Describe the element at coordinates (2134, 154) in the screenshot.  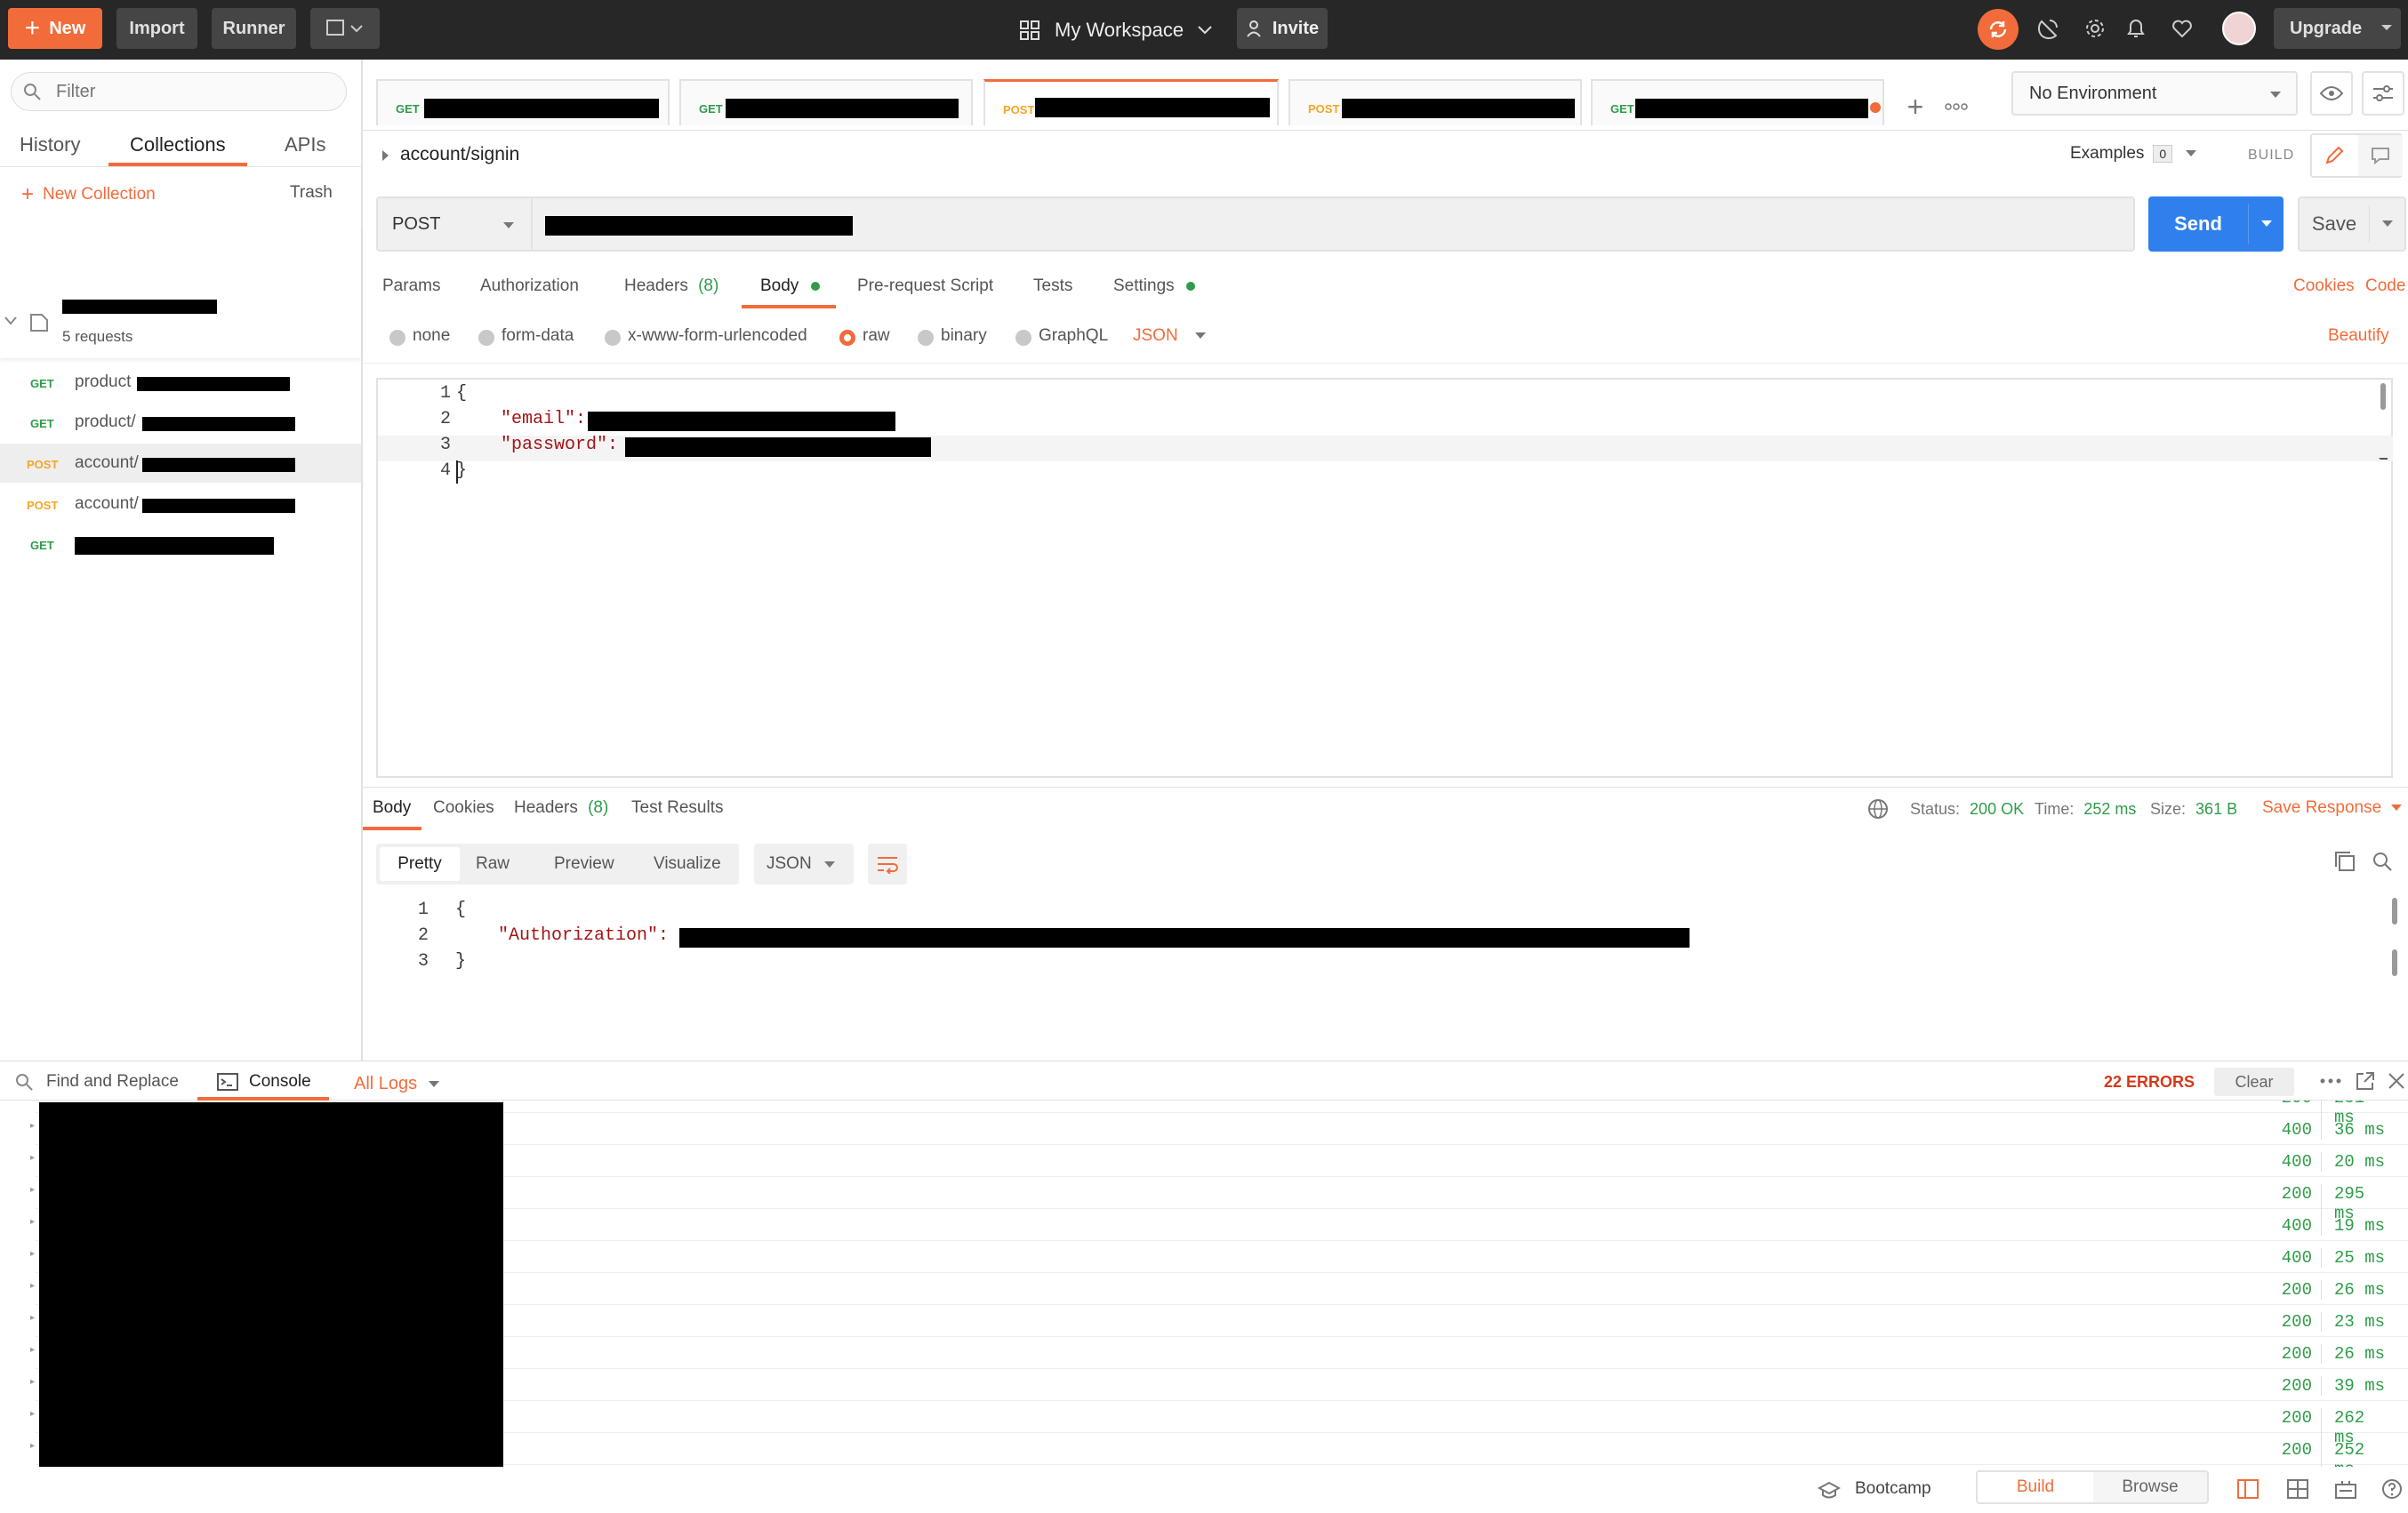
I see `examples-dropdown: Examples 0` at that location.